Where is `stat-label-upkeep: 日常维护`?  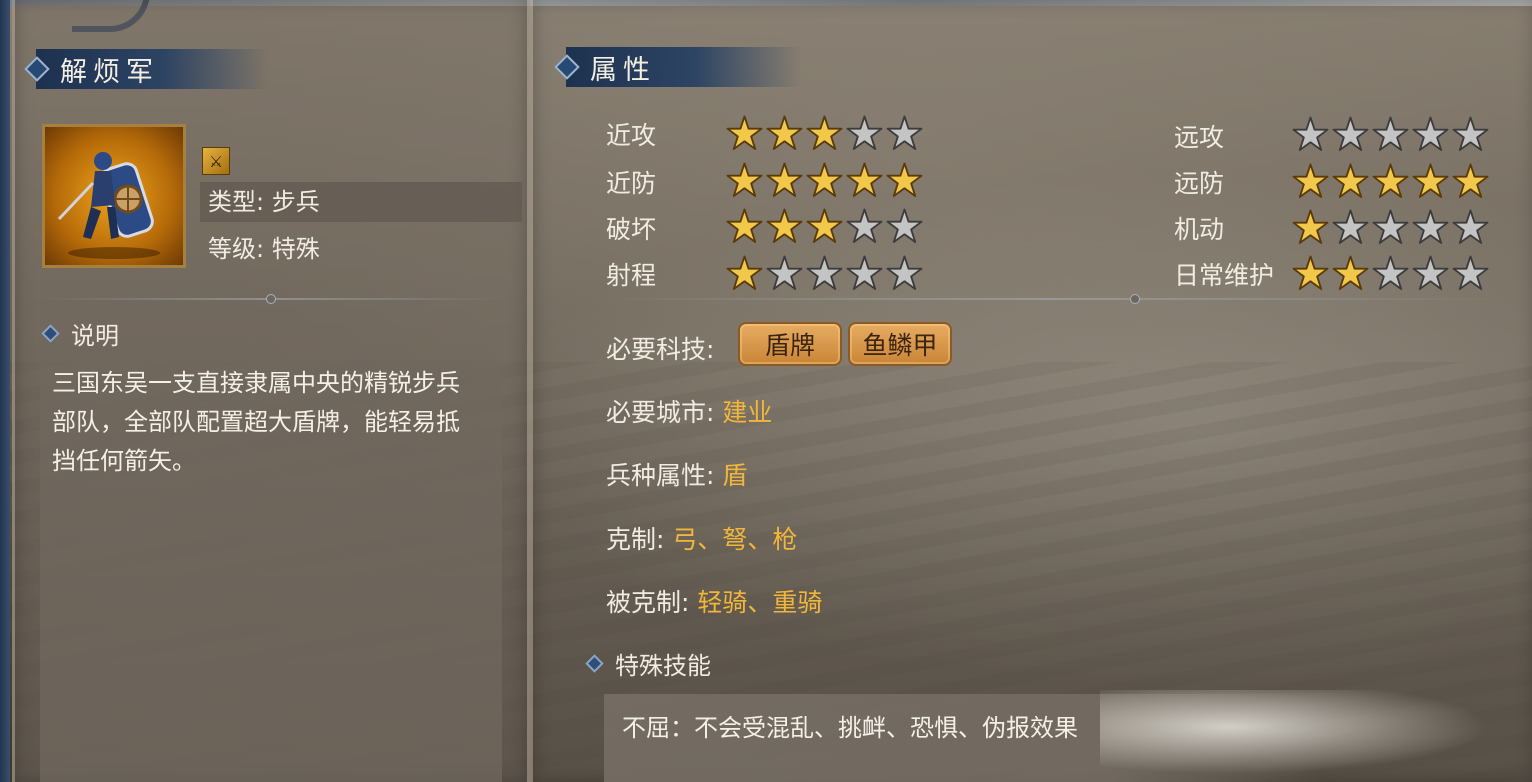 stat-label-upkeep: 日常维护 is located at coordinates (1224, 275).